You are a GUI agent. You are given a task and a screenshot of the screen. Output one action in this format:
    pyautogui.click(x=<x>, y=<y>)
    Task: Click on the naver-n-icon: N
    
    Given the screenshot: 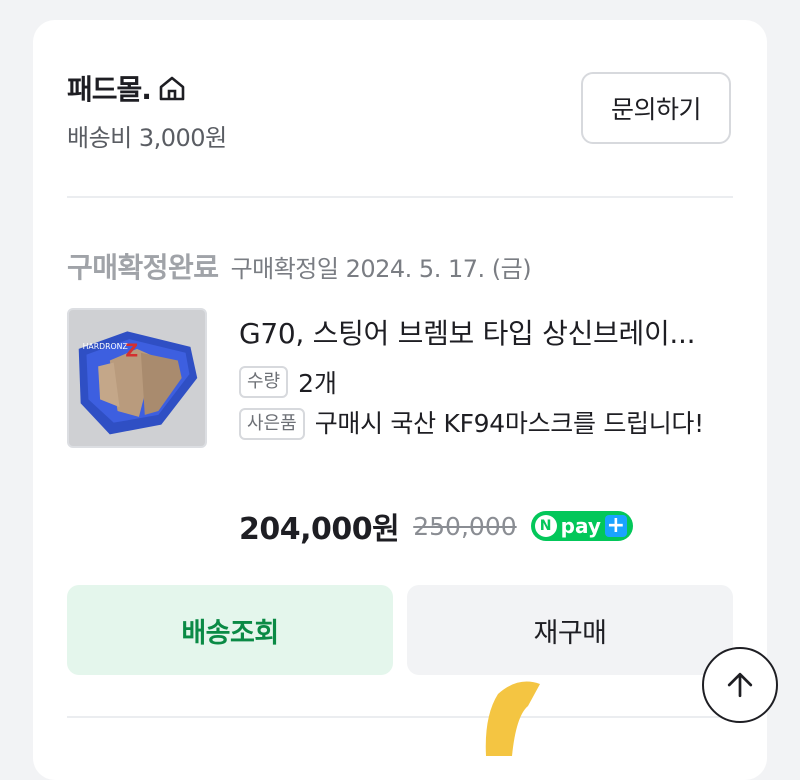 What is the action you would take?
    pyautogui.click(x=545, y=526)
    